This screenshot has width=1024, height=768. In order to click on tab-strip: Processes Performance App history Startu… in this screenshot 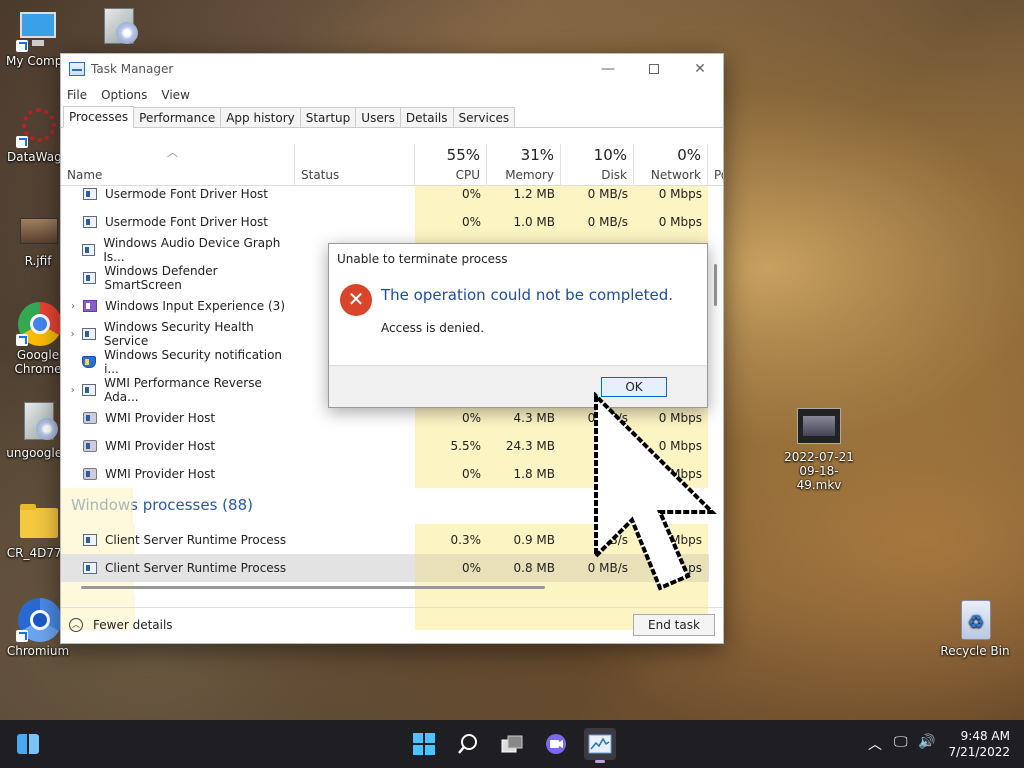, I will do `click(392, 117)`.